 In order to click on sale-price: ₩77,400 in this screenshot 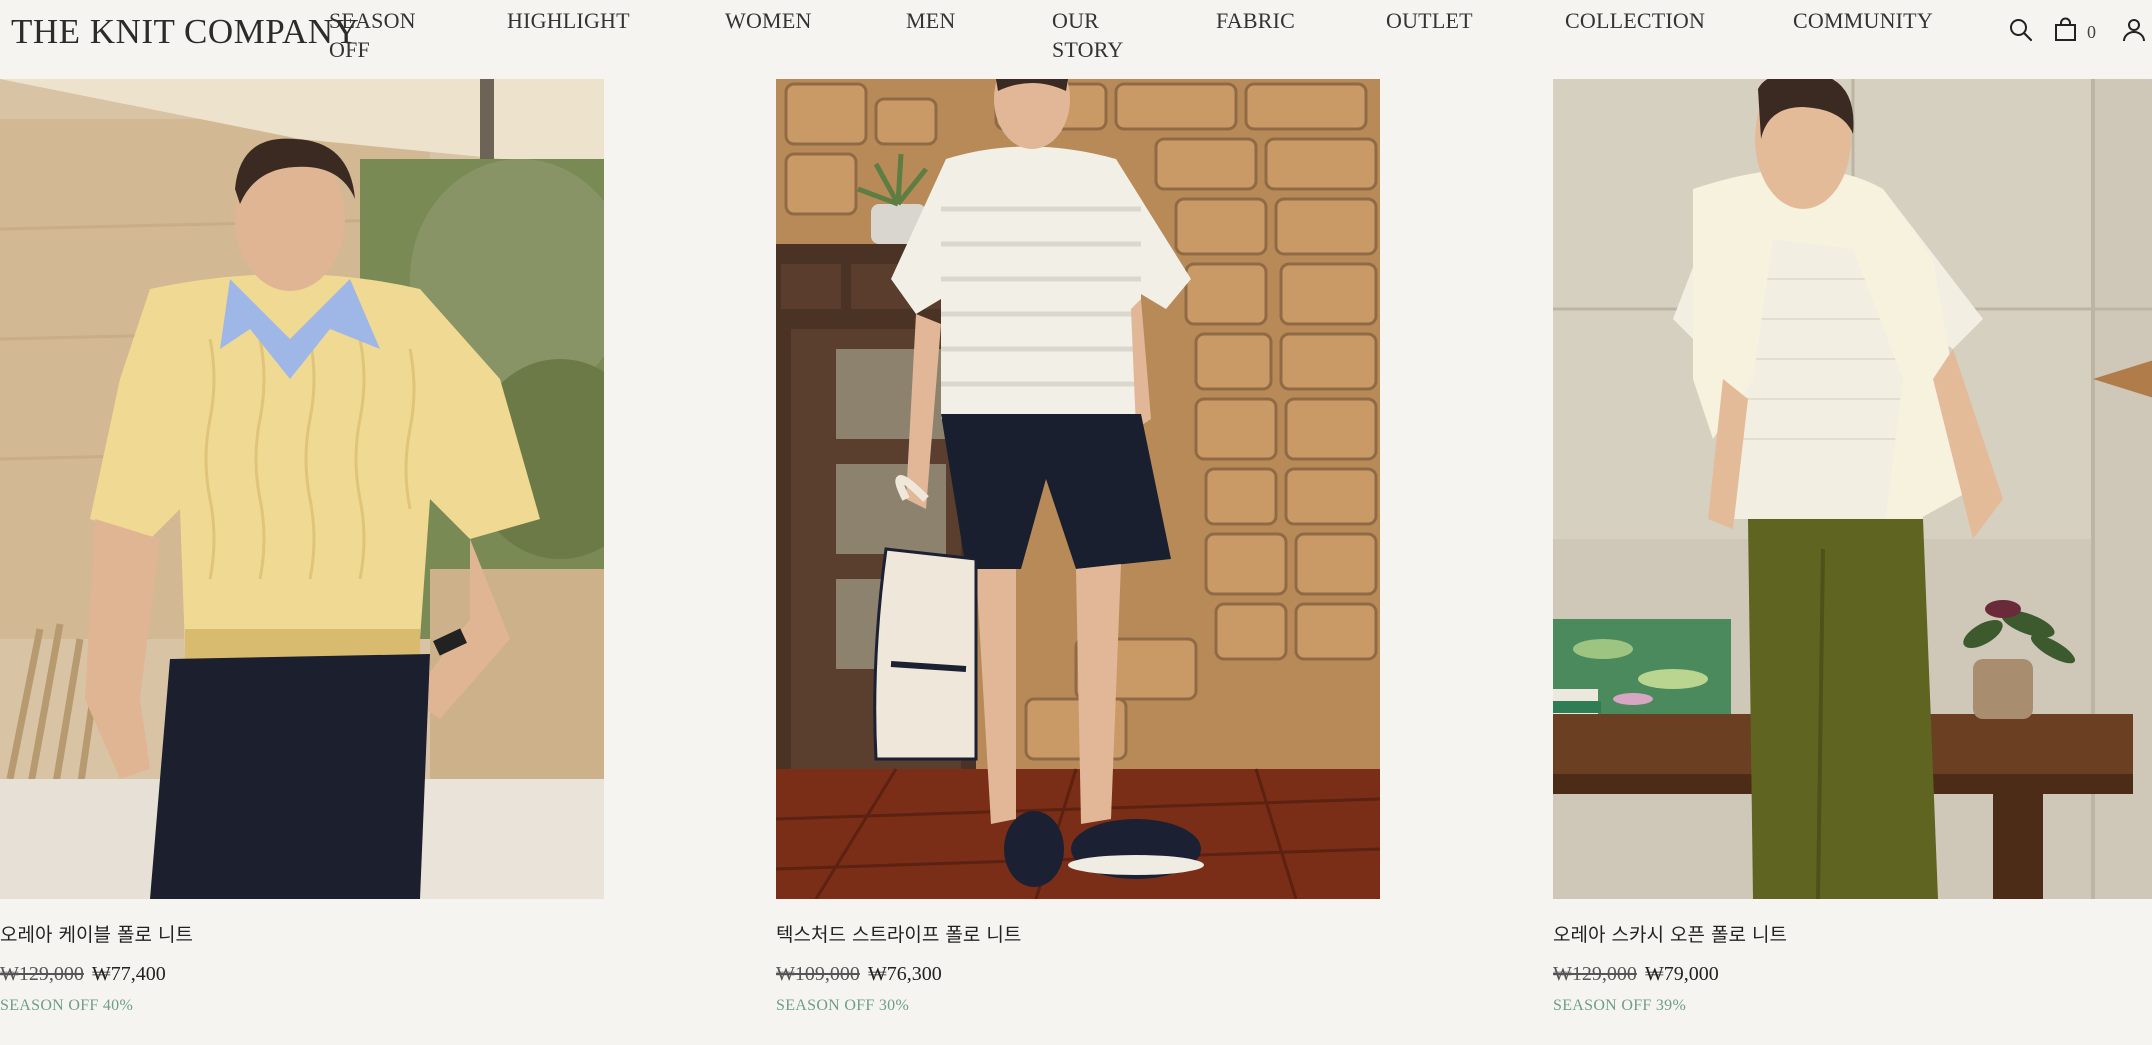, I will do `click(128, 974)`.